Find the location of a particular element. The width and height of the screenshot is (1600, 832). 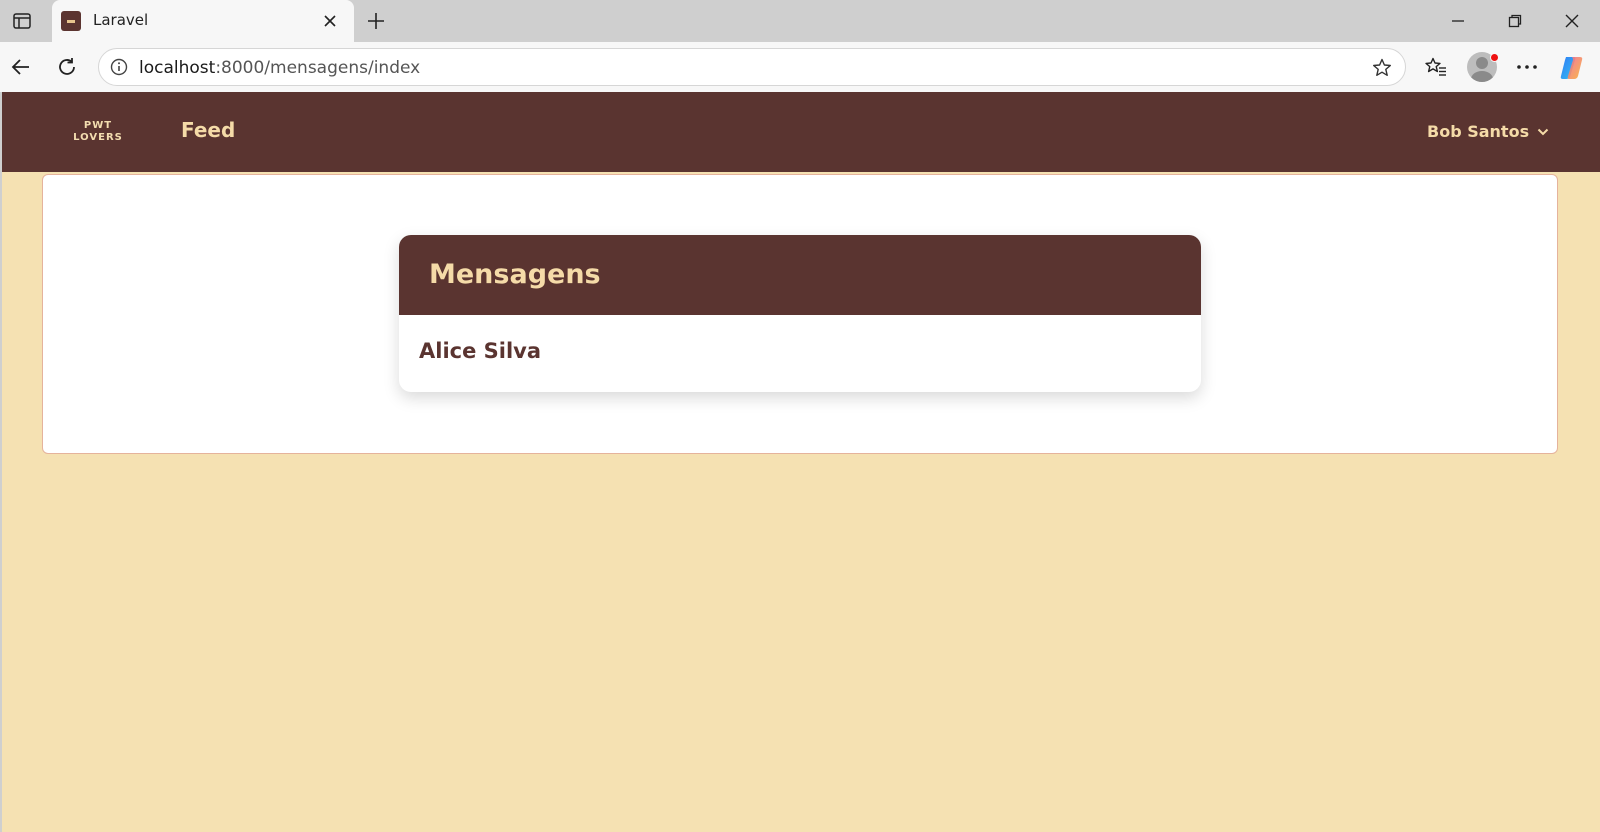

url-text: localhost:8000/mensagens/index is located at coordinates (279, 68).